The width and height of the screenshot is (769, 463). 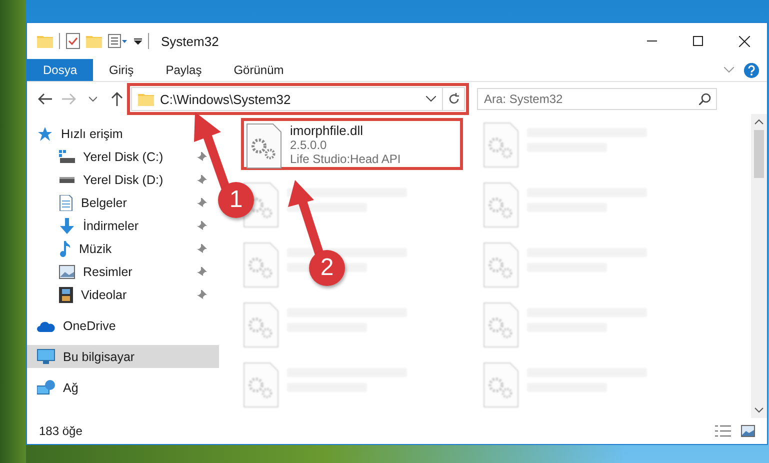 I want to click on large-icons-view-icon, so click(x=748, y=431).